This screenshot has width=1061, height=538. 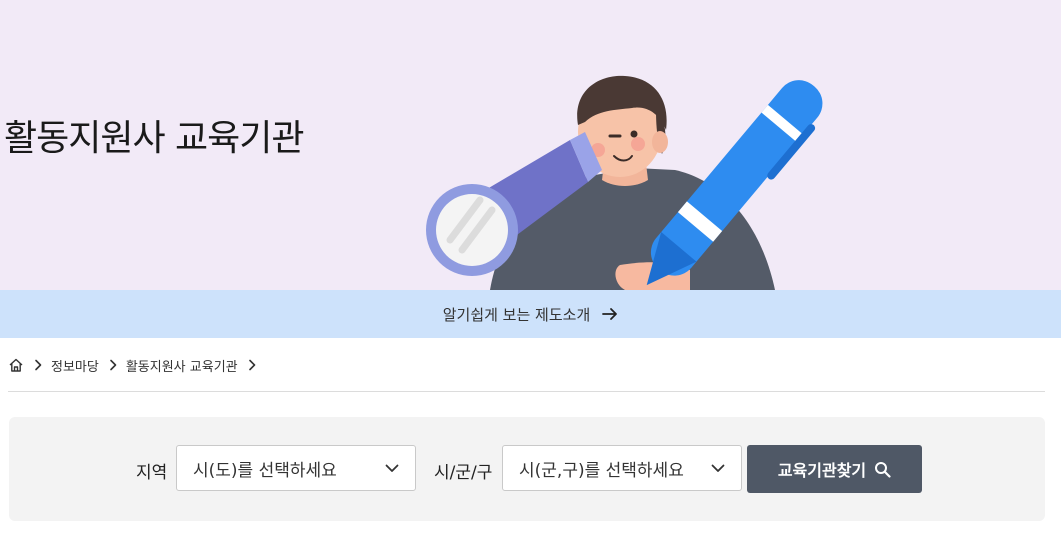 What do you see at coordinates (182, 365) in the screenshot?
I see `breadcrumb-item-current: 활동지원사 교육기관` at bounding box center [182, 365].